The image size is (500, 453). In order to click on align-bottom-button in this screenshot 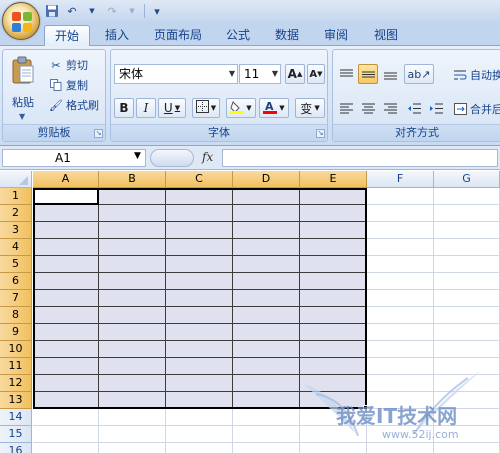, I will do `click(390, 74)`.